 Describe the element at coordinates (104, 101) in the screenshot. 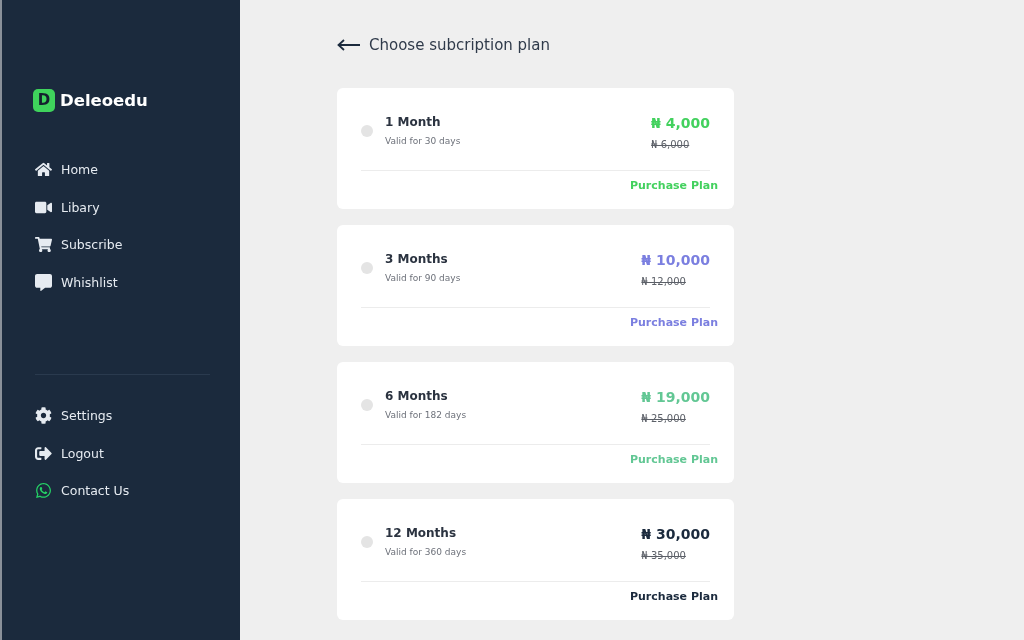

I see `brand-name: Deleoedu` at that location.